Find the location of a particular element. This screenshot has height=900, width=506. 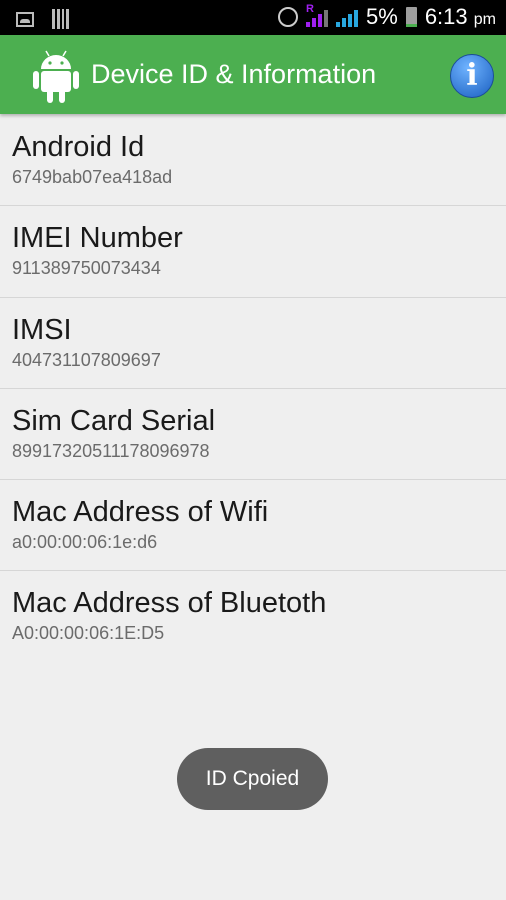

item-label: Mac Address of Wifi is located at coordinates (140, 512).